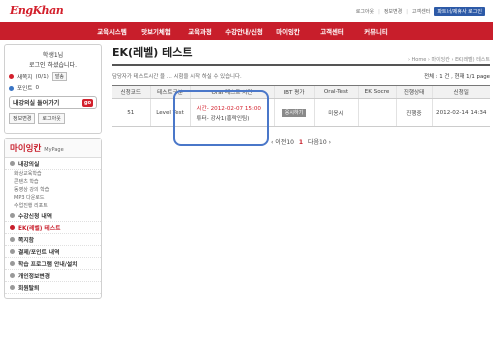  What do you see at coordinates (177, 77) in the screenshot?
I see `notice-text: 담당자가 테스트시간 을 ... 시험을 시작 하실 수 있습니다.` at bounding box center [177, 77].